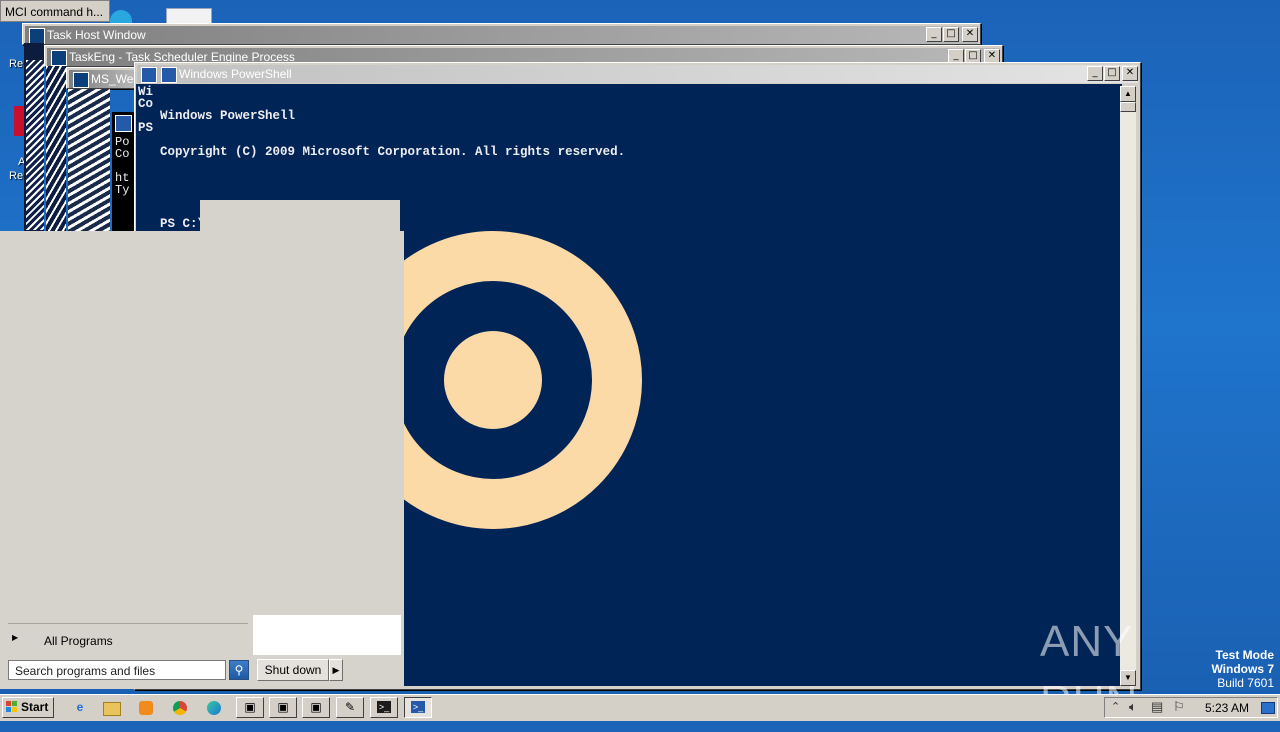  I want to click on taskbar-window-powershell-back: >_, so click(384, 707).